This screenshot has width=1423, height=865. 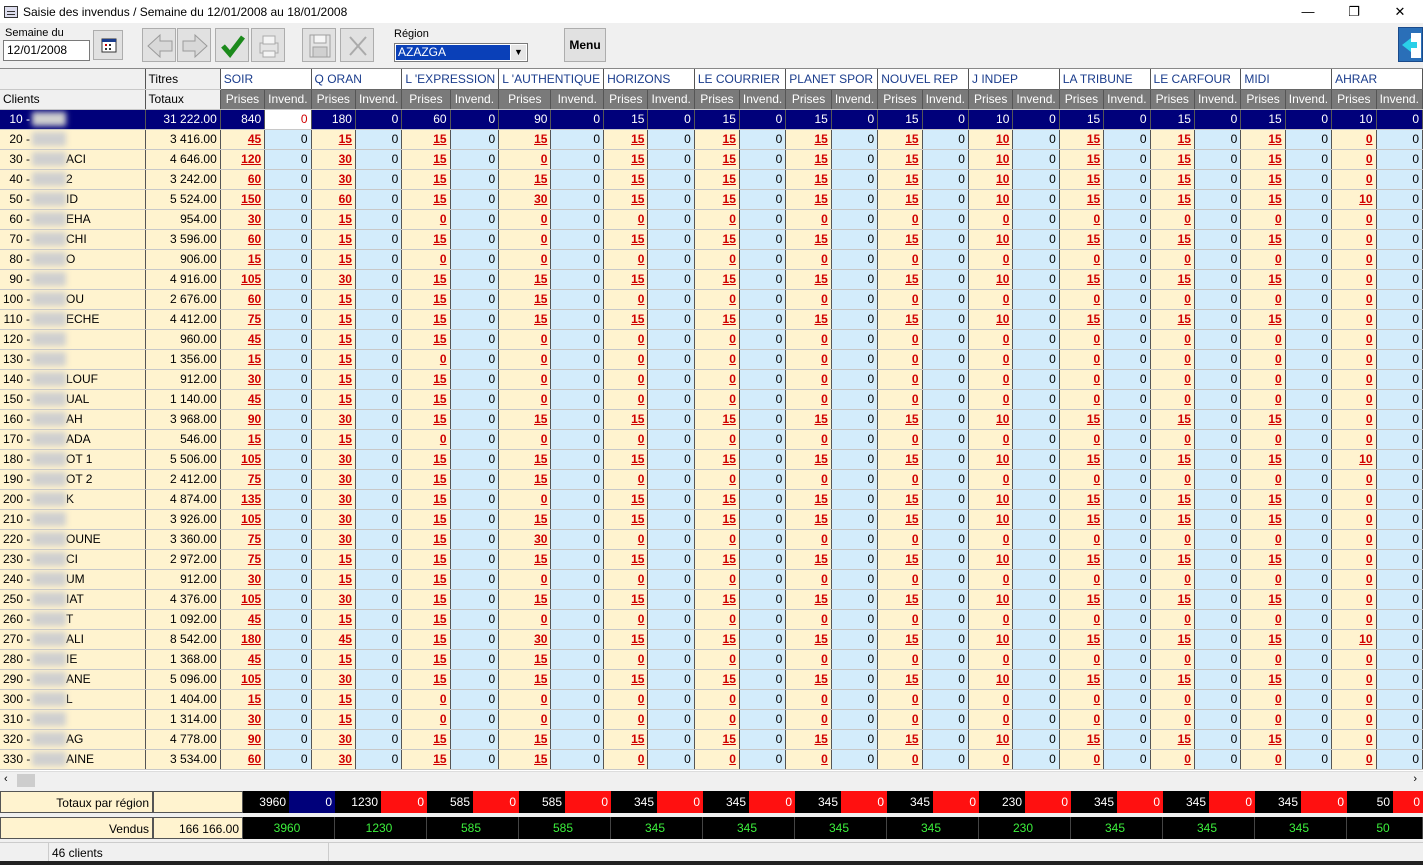 I want to click on client-cell: 40 - 2, so click(x=73, y=179).